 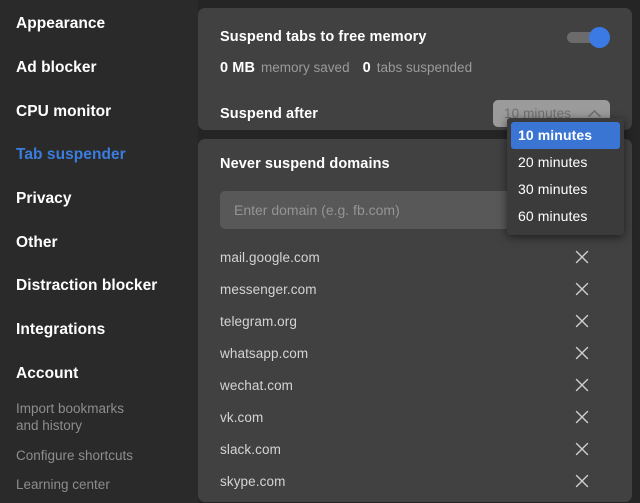 I want to click on table-row: whatsapp.com, so click(x=415, y=353).